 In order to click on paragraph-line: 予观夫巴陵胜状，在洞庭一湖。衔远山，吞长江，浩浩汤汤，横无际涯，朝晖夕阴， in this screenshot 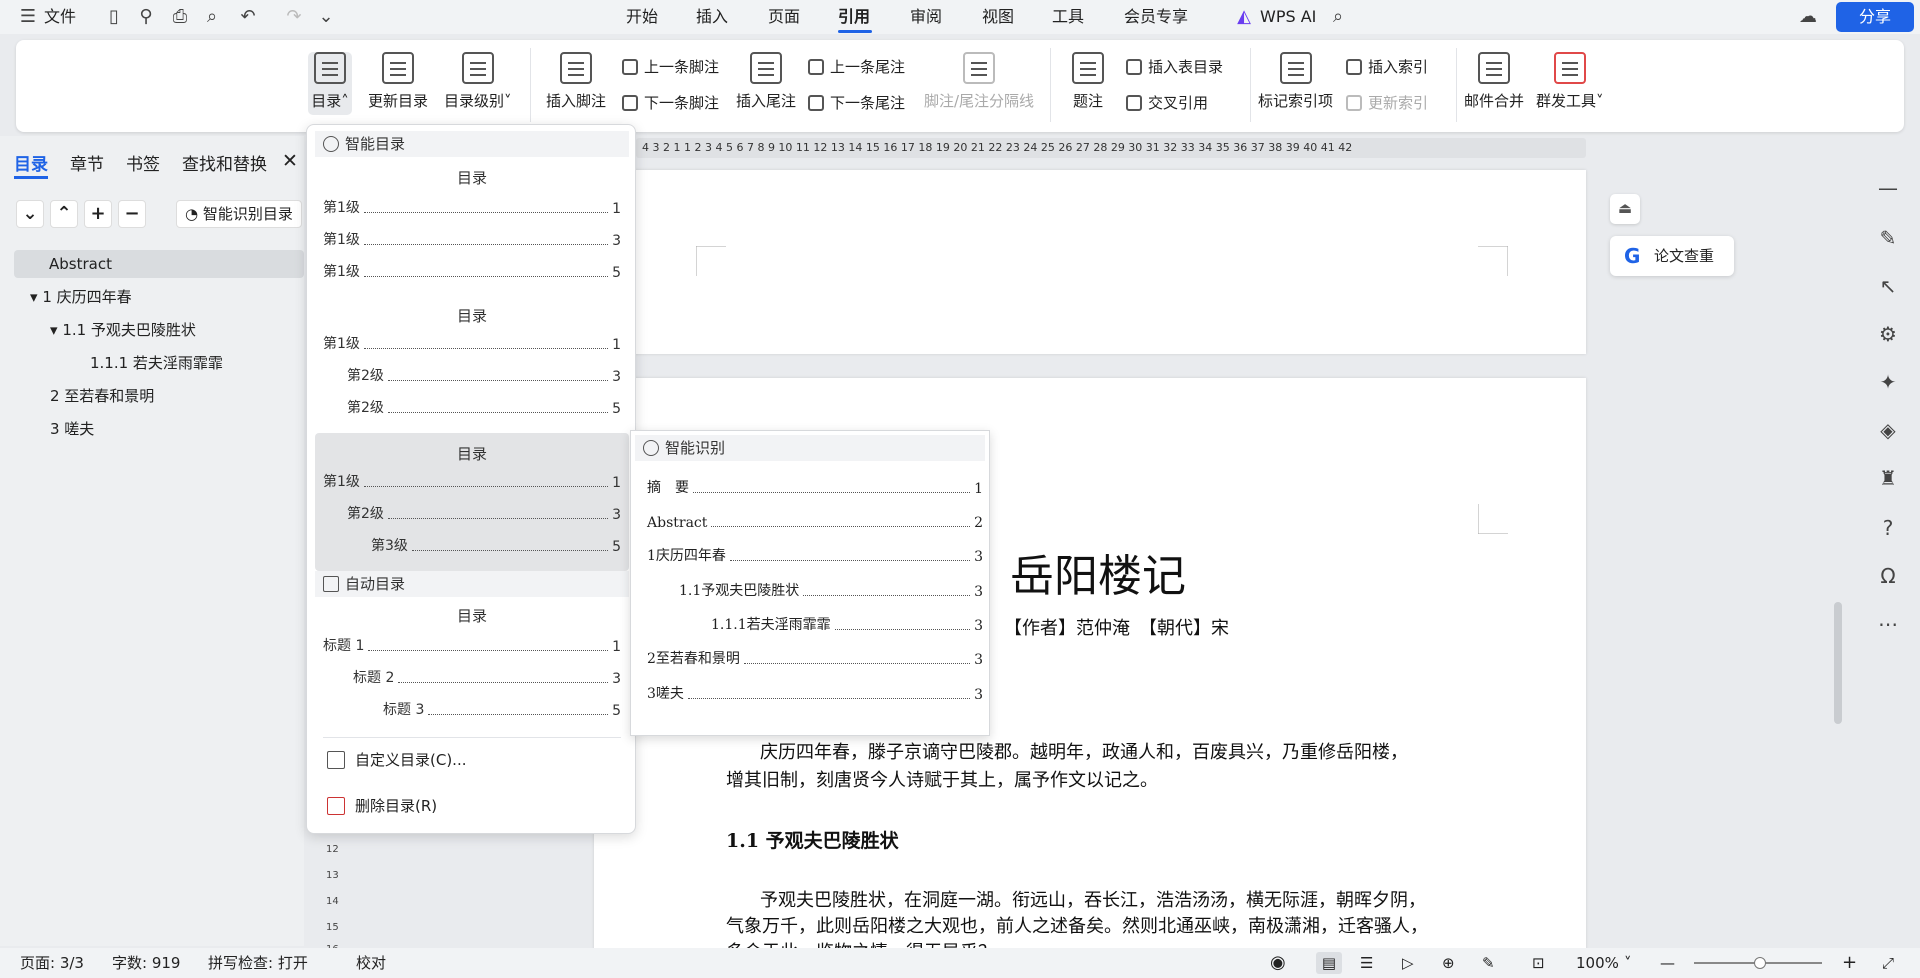, I will do `click(1093, 899)`.